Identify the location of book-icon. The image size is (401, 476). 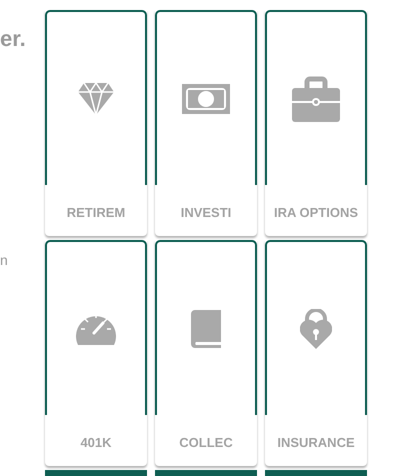
(206, 329).